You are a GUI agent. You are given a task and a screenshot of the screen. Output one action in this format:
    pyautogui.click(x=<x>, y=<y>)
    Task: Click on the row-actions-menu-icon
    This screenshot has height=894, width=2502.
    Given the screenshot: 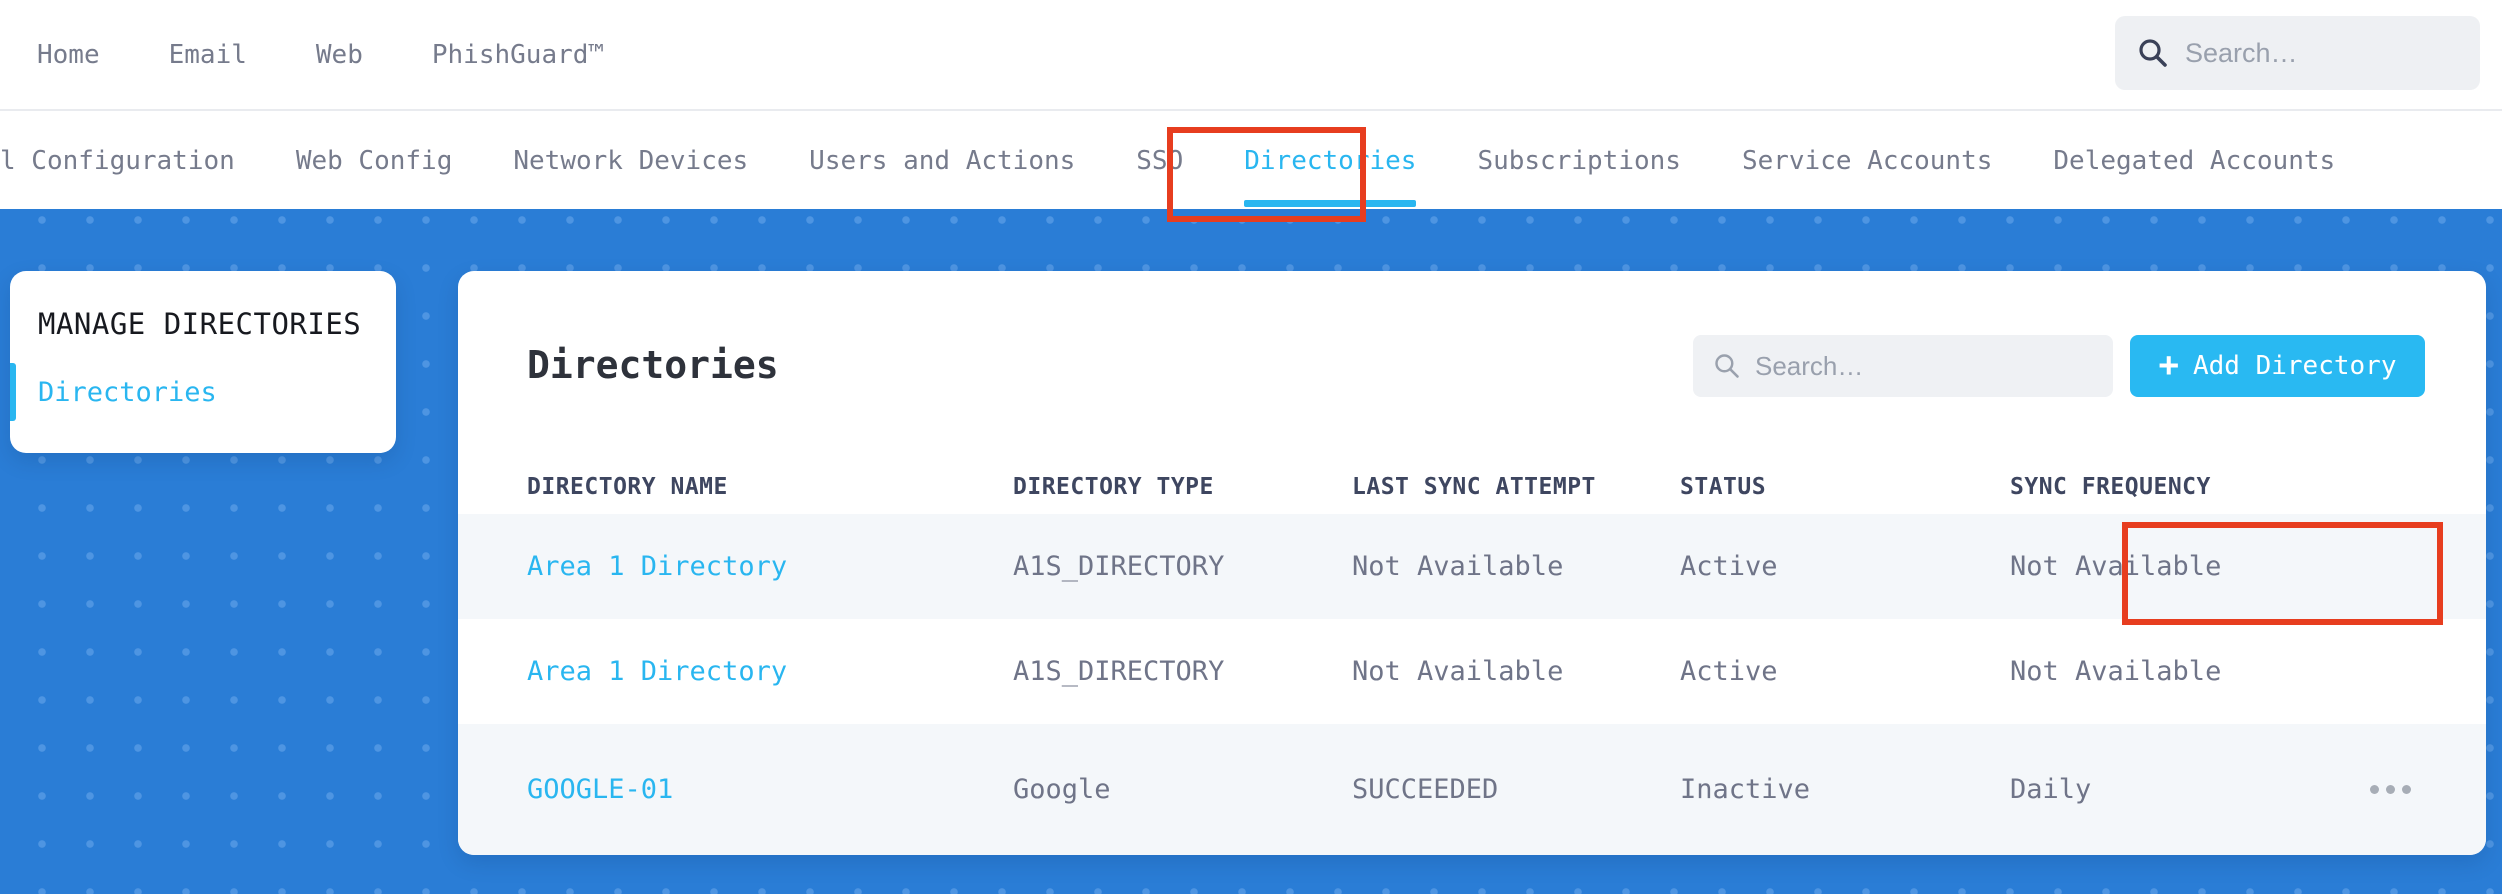 What is the action you would take?
    pyautogui.click(x=2408, y=789)
    